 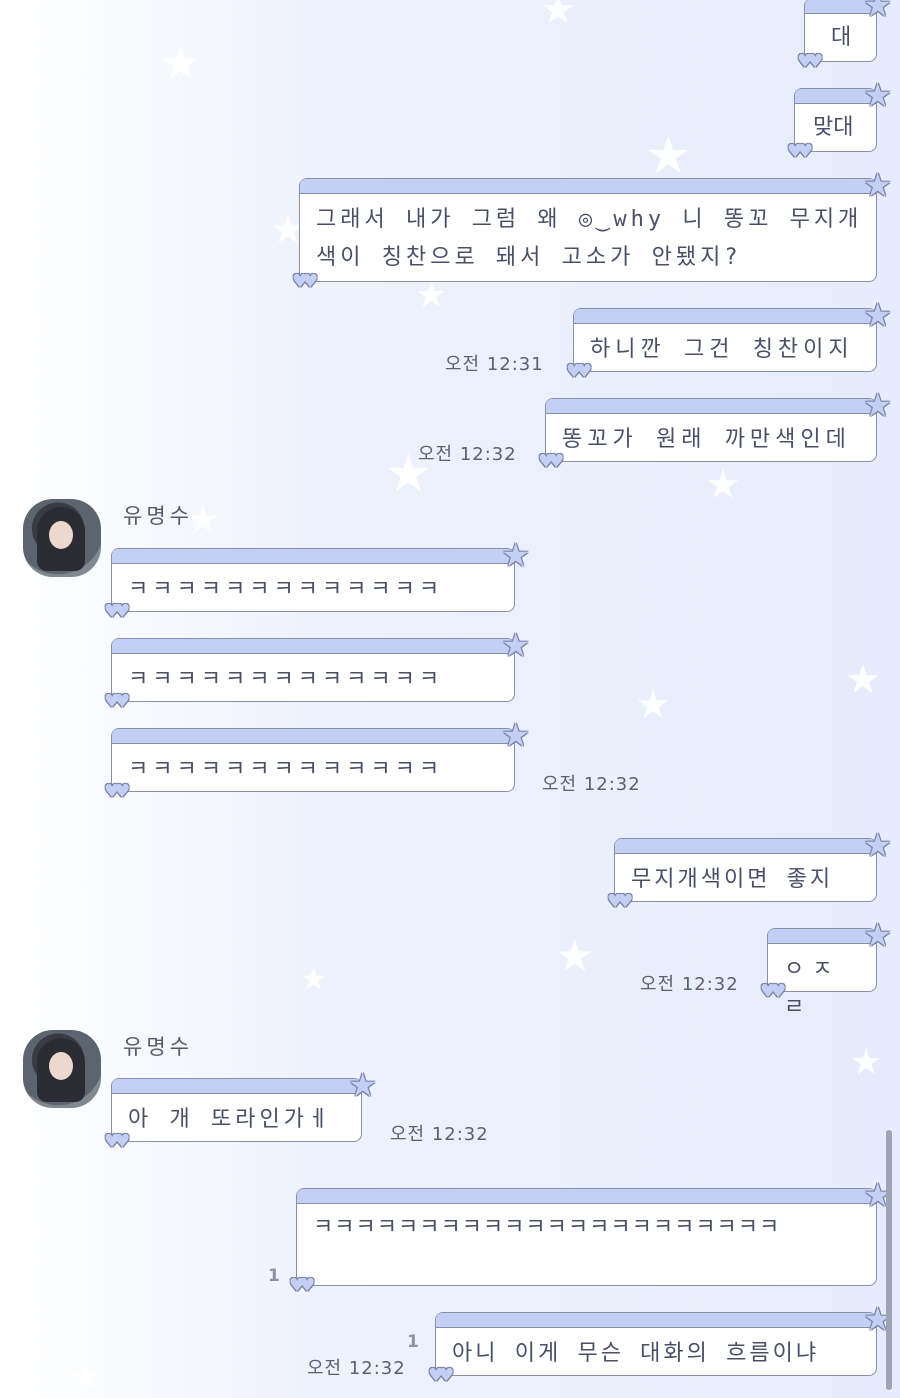 I want to click on message-text: 아니 이게 무슨 대화의 흐름이냐, so click(x=636, y=1353).